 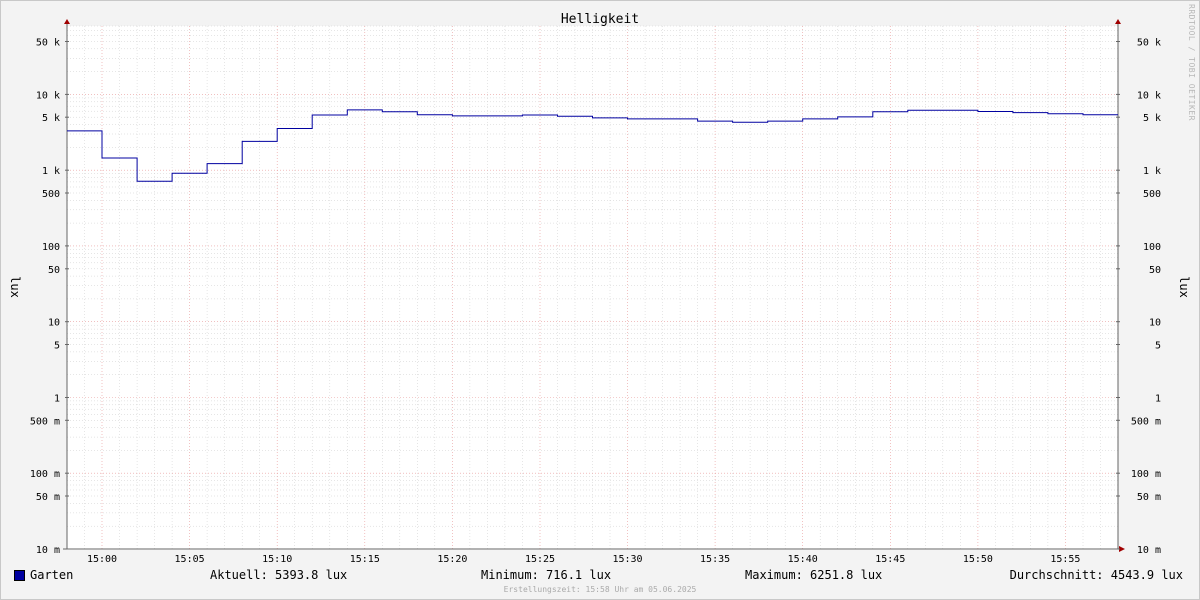 What do you see at coordinates (1118, 21) in the screenshot?
I see `y-axis-right-arrow` at bounding box center [1118, 21].